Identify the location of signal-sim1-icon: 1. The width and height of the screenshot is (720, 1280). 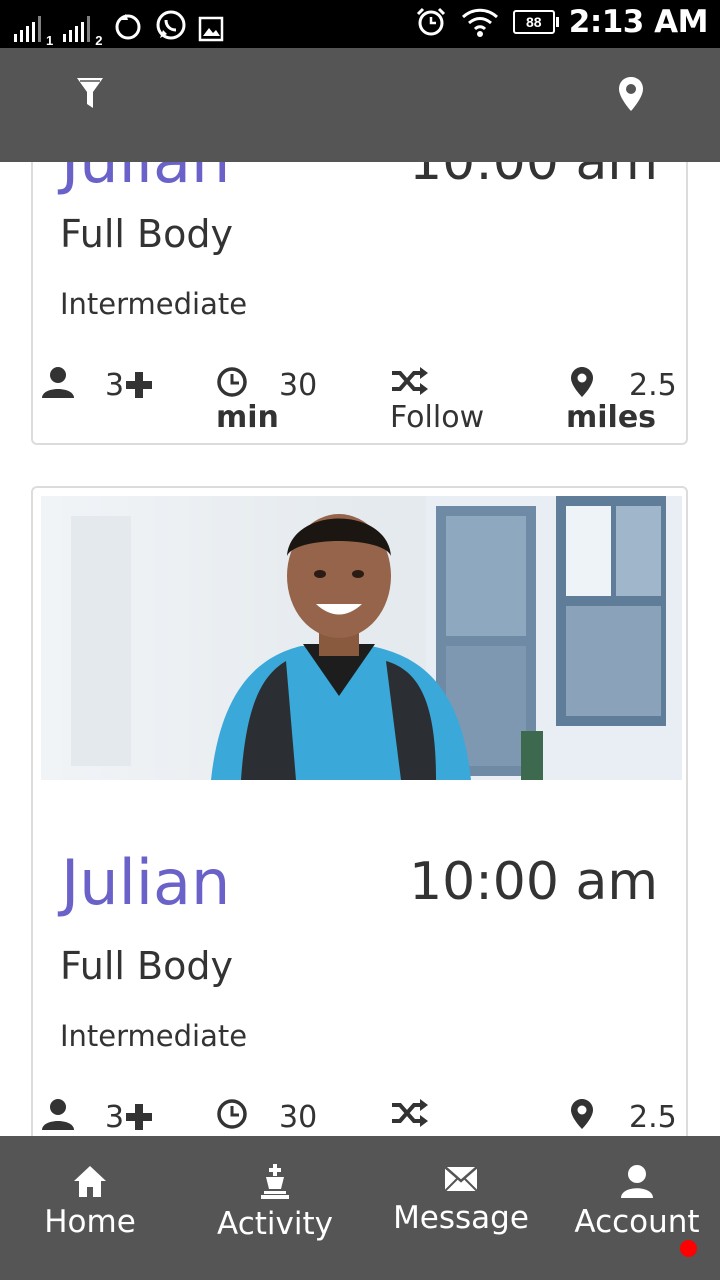
(33, 32).